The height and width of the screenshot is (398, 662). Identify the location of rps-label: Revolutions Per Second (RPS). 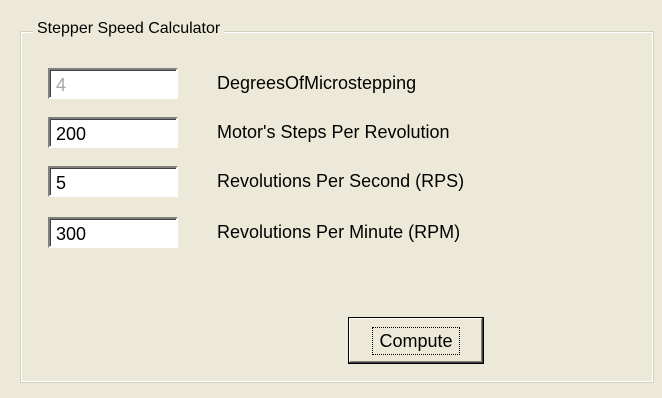
(341, 181).